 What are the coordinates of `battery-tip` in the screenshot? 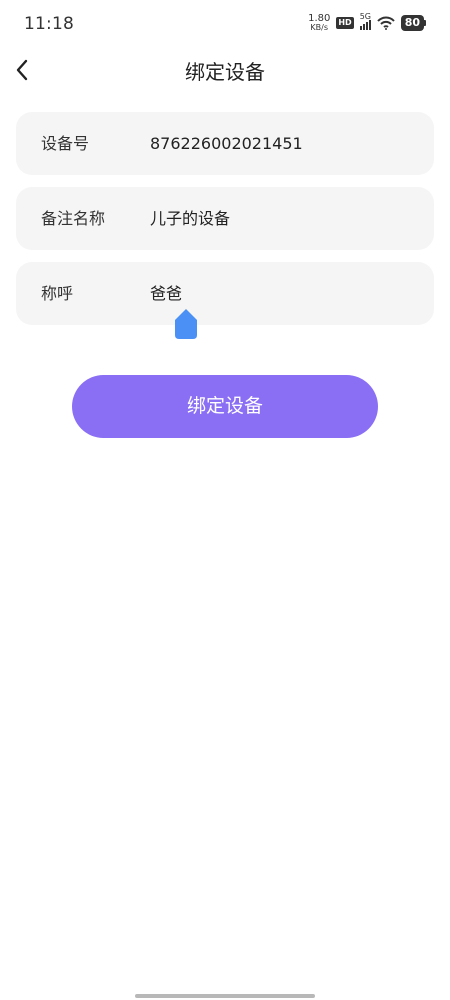 It's located at (425, 23).